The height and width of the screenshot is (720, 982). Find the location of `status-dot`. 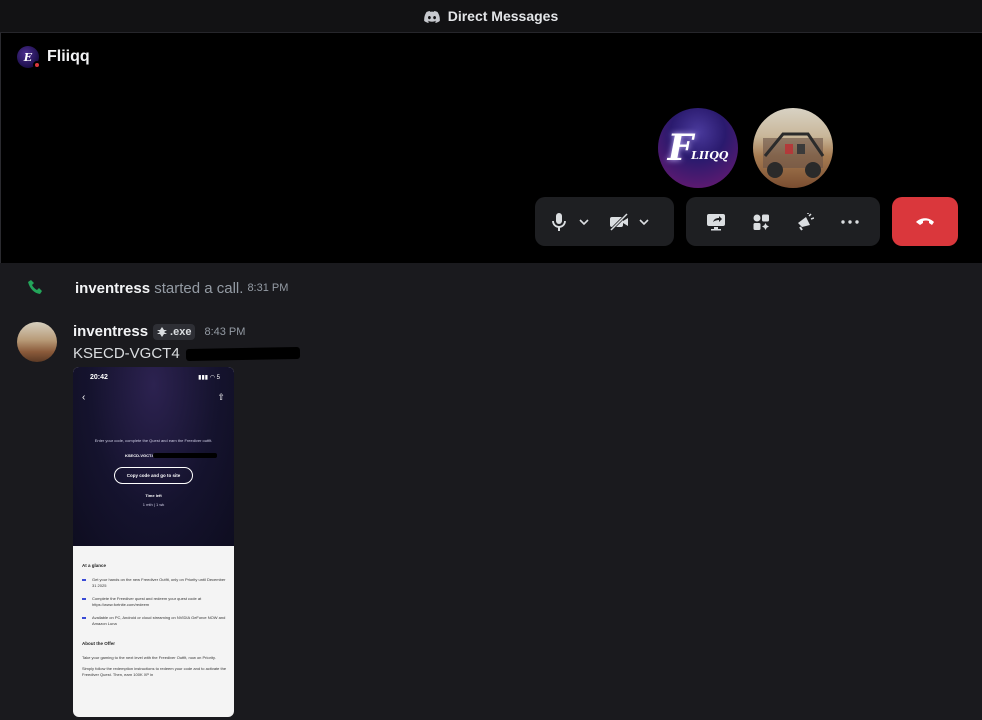

status-dot is located at coordinates (37, 65).